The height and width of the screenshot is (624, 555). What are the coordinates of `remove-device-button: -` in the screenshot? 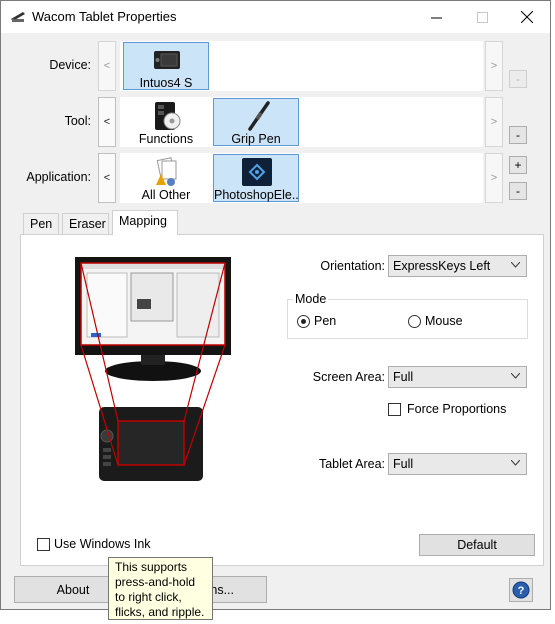 It's located at (518, 79).